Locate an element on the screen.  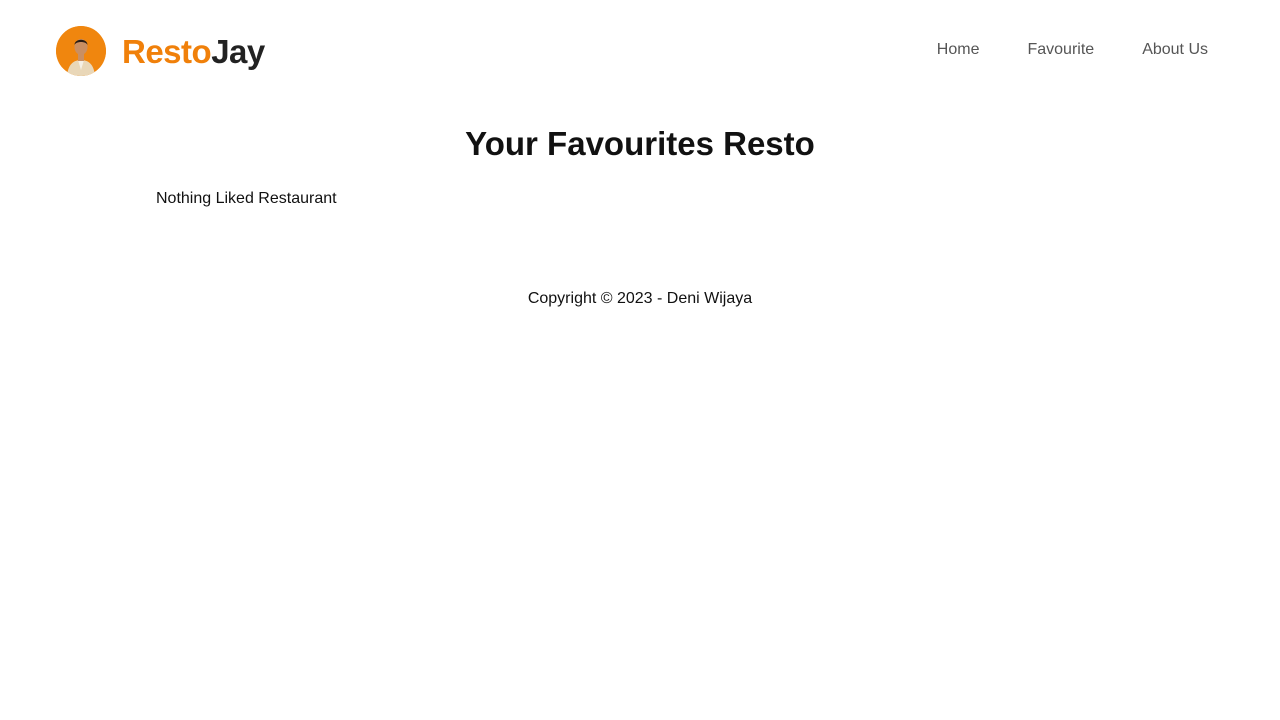
brand: RestoJay is located at coordinates (160, 51).